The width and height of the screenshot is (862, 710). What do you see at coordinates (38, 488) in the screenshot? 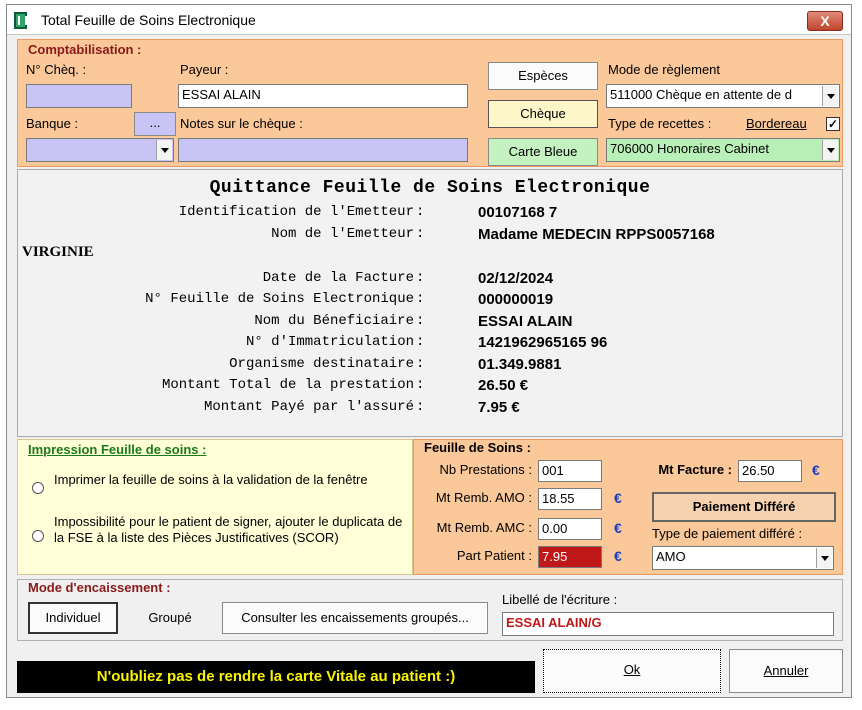
I see `radio-imprimer` at bounding box center [38, 488].